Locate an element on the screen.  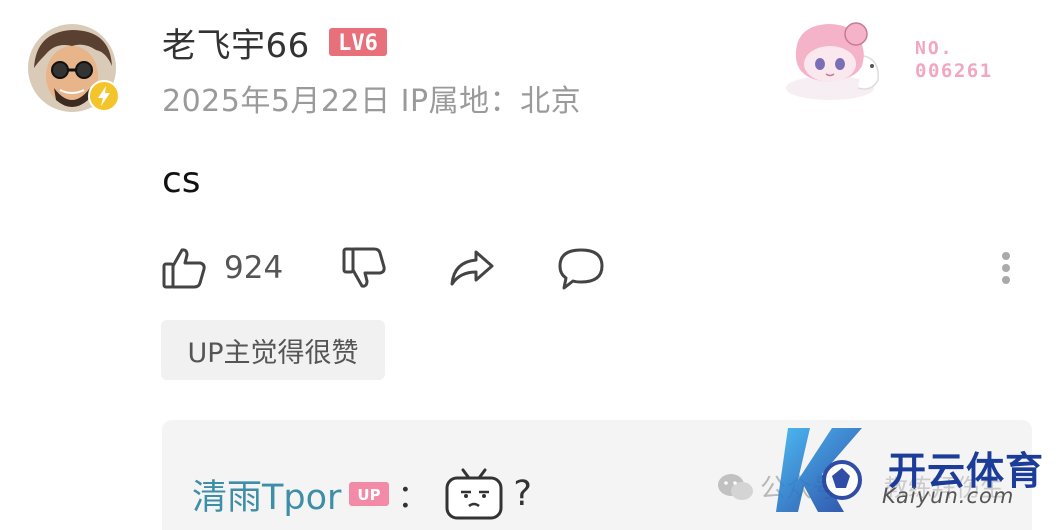
reply-username: 清雨Tpor is located at coordinates (266, 494).